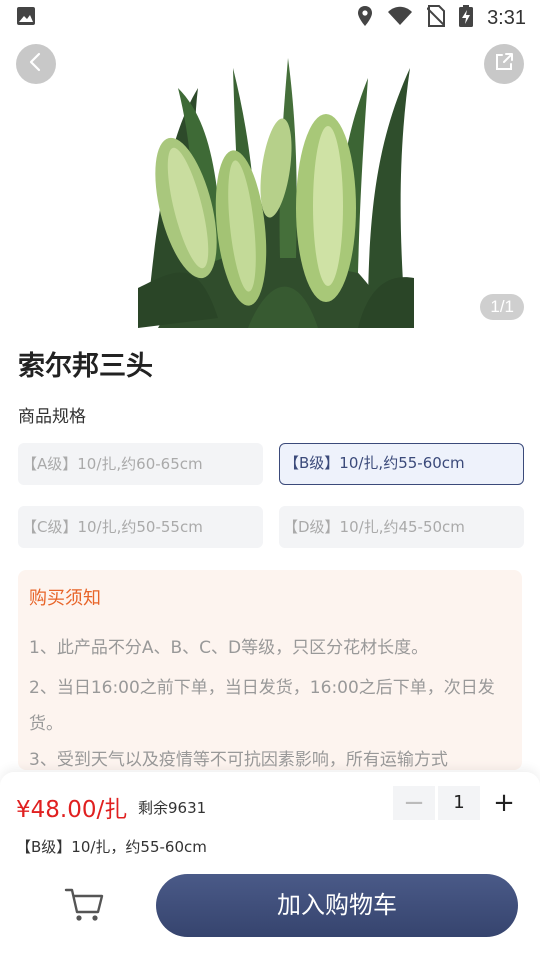  Describe the element at coordinates (140, 464) in the screenshot. I see `spec-option-a: 【A级】10/扎,约60-65cm` at that location.